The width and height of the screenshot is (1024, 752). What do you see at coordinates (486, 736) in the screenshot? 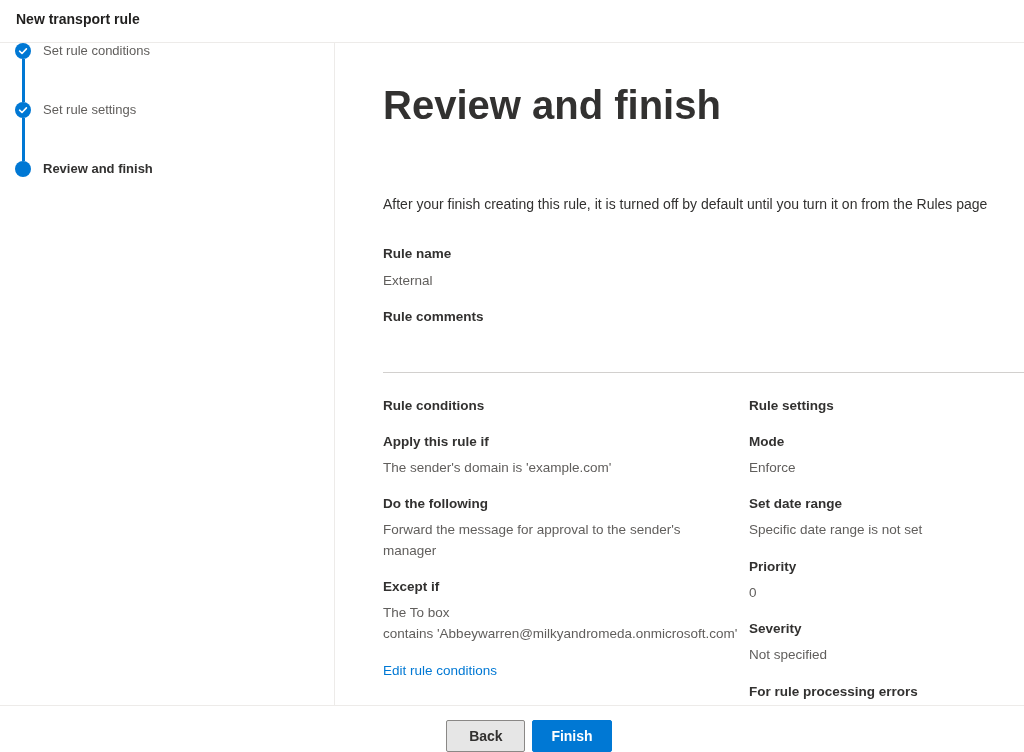
I see `back-button: Back` at bounding box center [486, 736].